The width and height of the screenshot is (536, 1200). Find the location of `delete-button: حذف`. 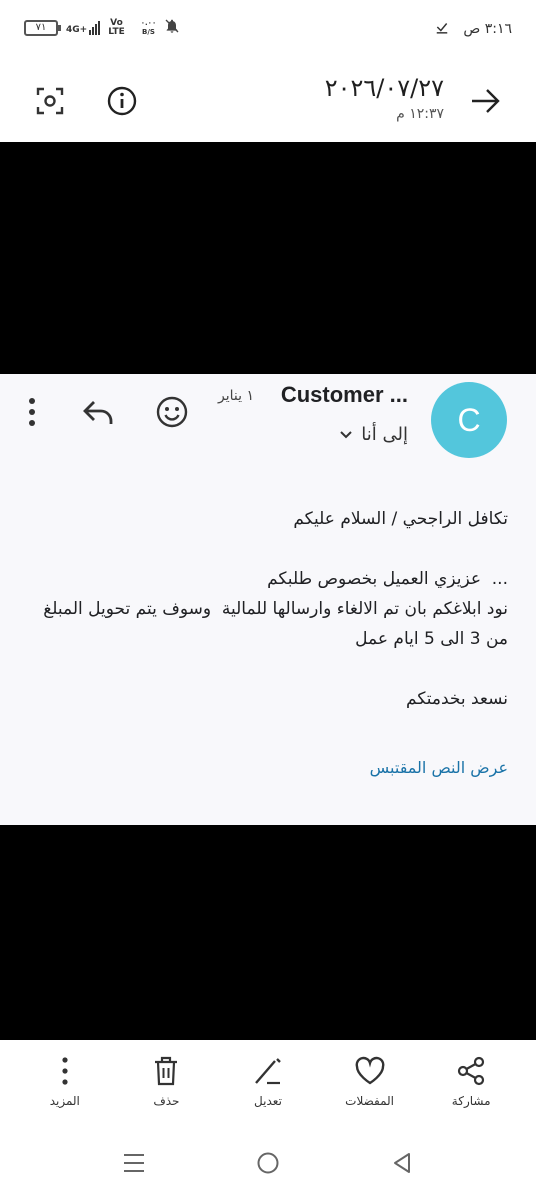

delete-button: حذف is located at coordinates (166, 1083).